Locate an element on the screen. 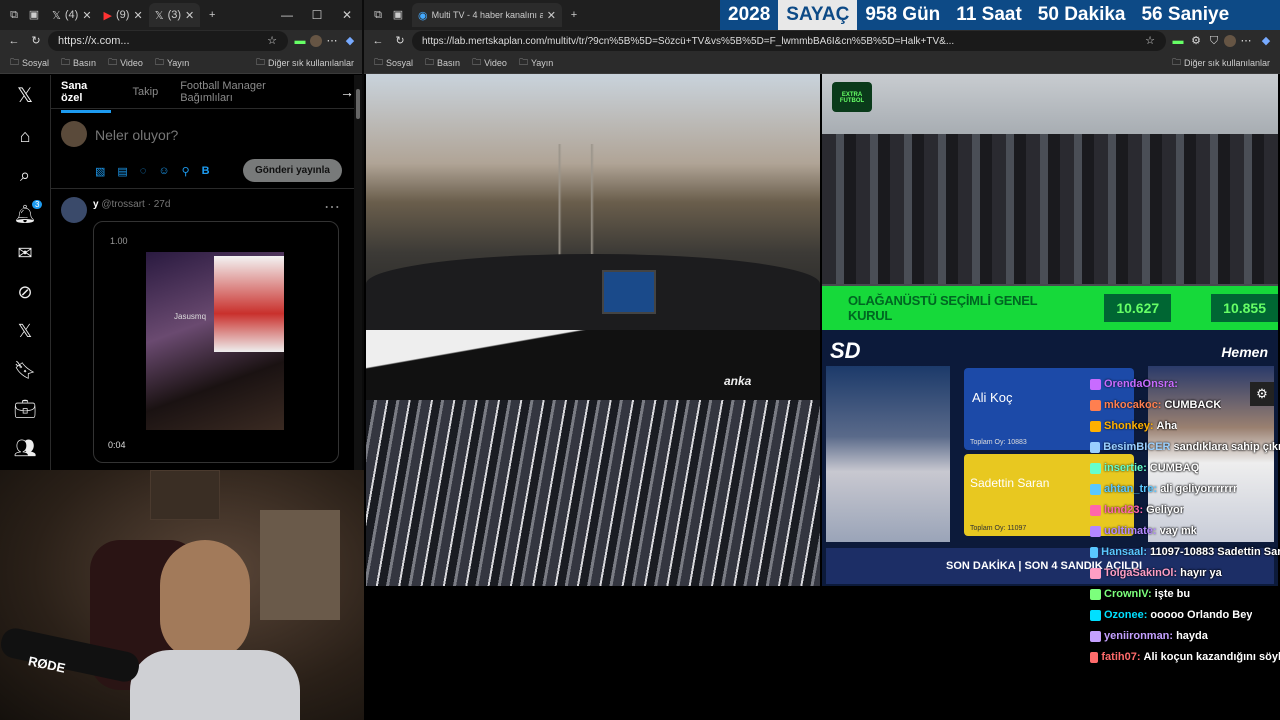 The height and width of the screenshot is (720, 1280). chat-username: uoltimate: is located at coordinates (1130, 531).